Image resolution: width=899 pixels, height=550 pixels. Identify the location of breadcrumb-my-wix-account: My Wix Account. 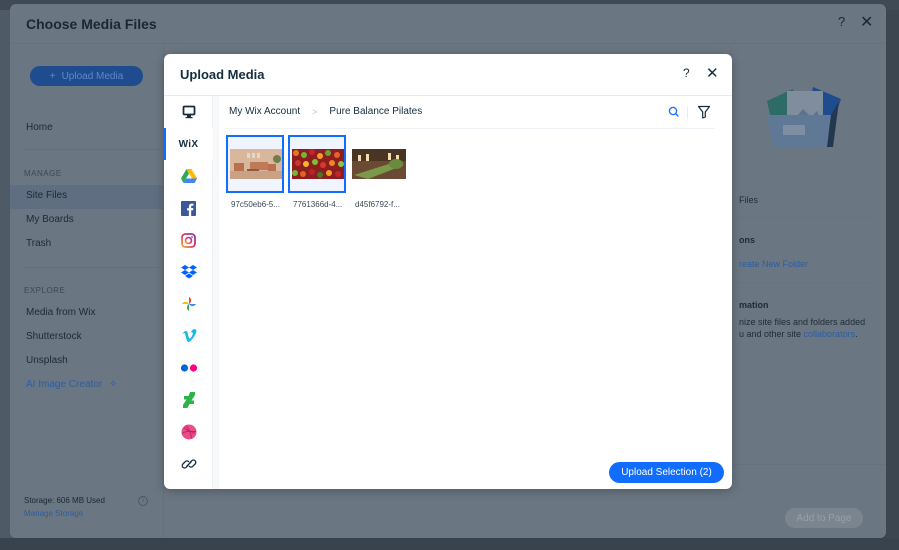
(264, 111).